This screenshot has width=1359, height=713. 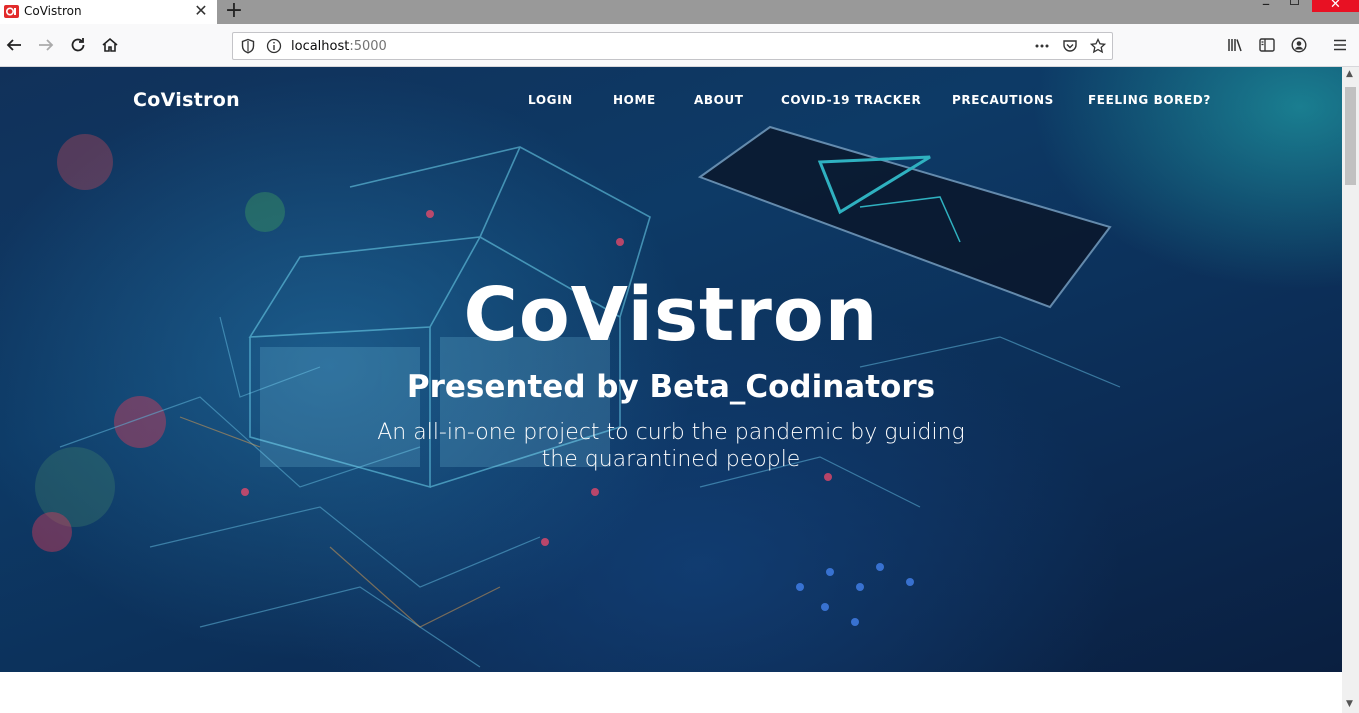 What do you see at coordinates (672, 46) in the screenshot?
I see `url-bar: localhost:5000` at bounding box center [672, 46].